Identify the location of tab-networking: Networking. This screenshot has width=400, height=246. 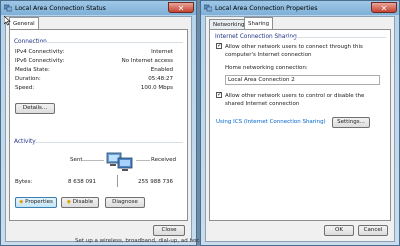
(229, 24).